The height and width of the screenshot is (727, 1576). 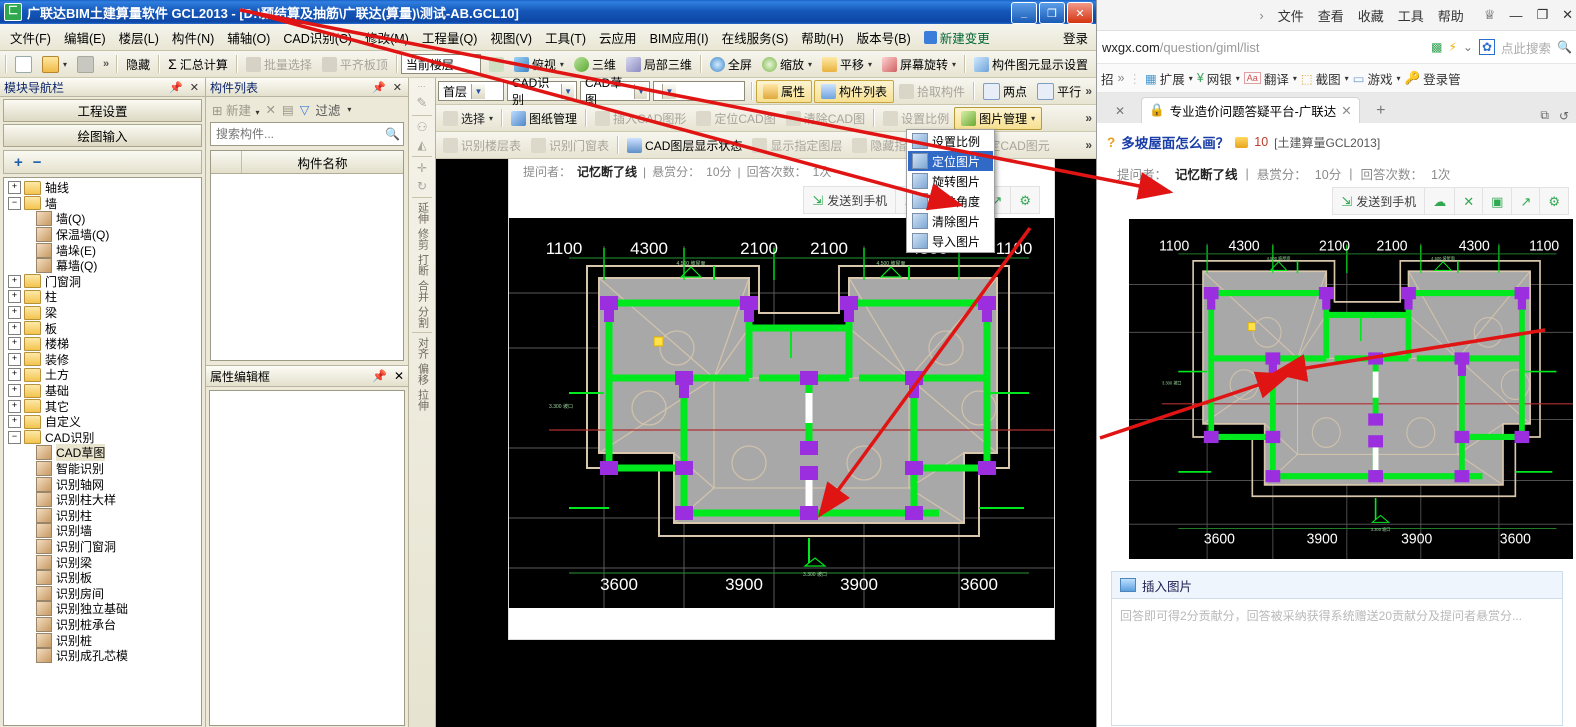 What do you see at coordinates (1088, 145) in the screenshot?
I see `cad-toolbar-3-overflow: »` at bounding box center [1088, 145].